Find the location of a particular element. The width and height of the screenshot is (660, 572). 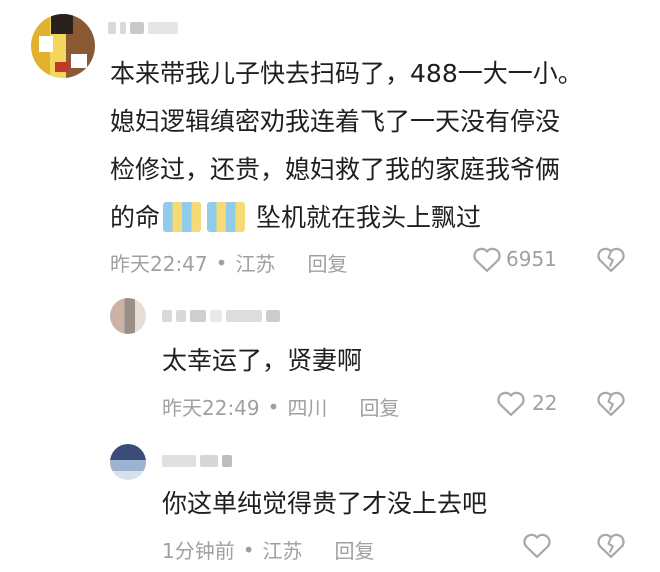

comment-time: 昨天22:47 is located at coordinates (159, 264).